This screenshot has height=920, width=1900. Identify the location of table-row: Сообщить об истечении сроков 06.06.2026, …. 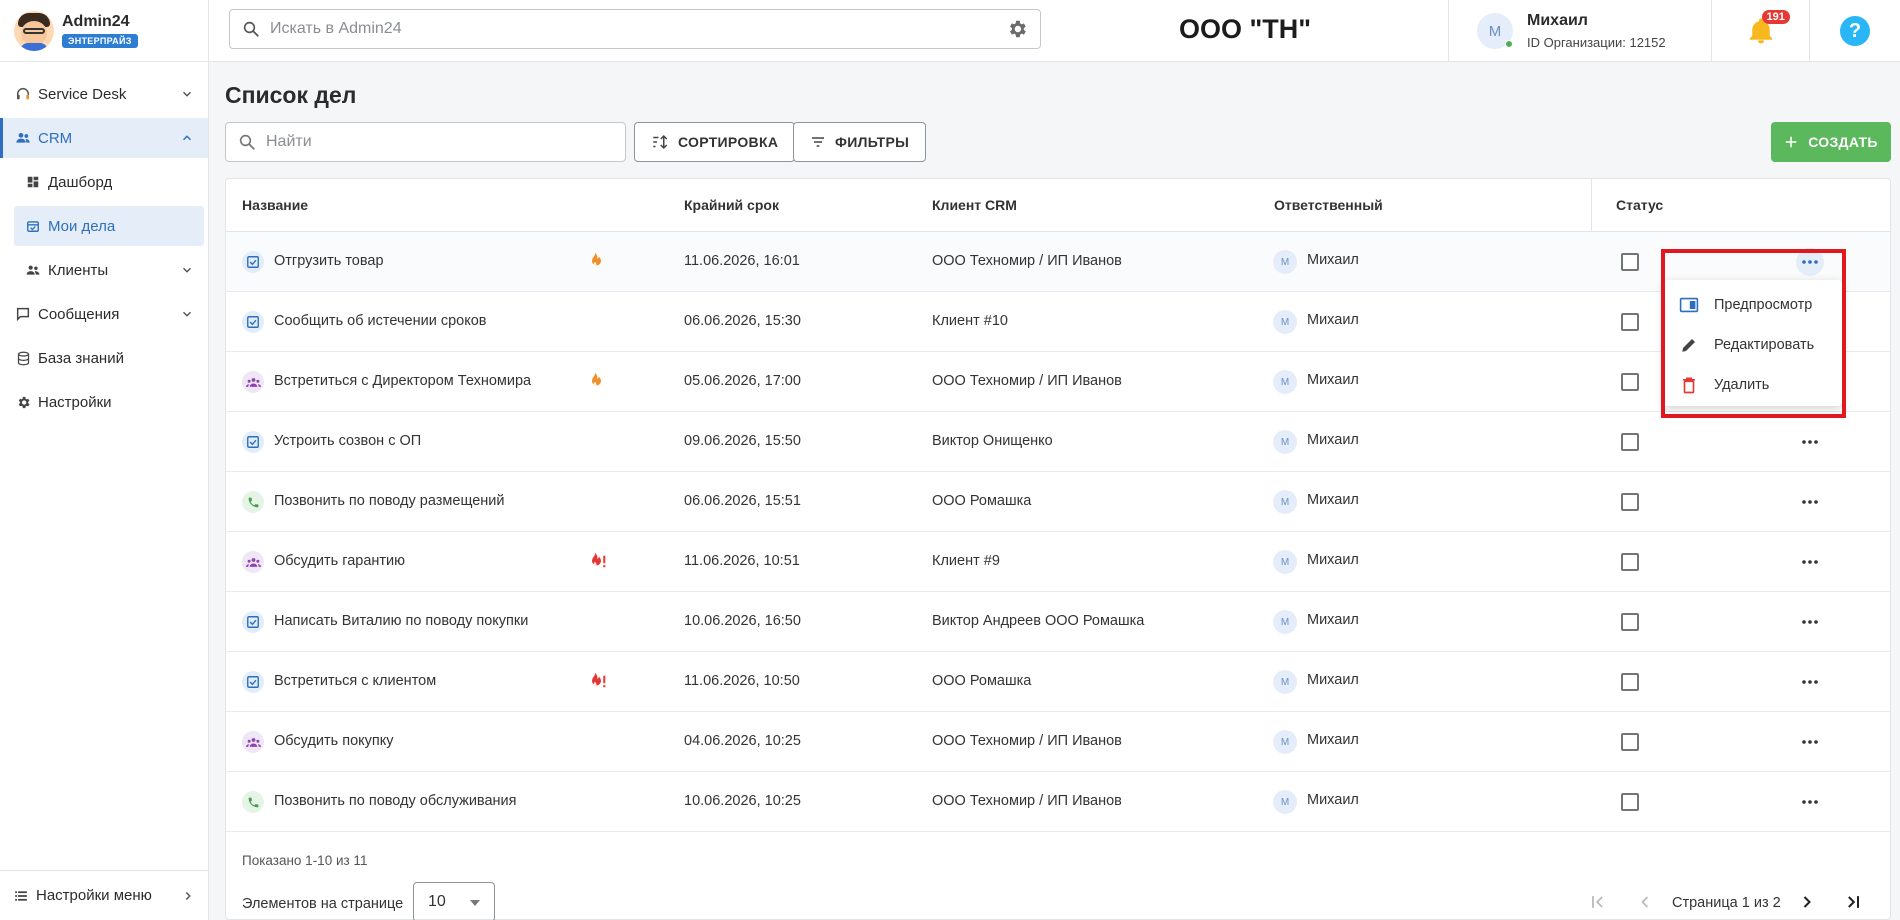
(1058, 322).